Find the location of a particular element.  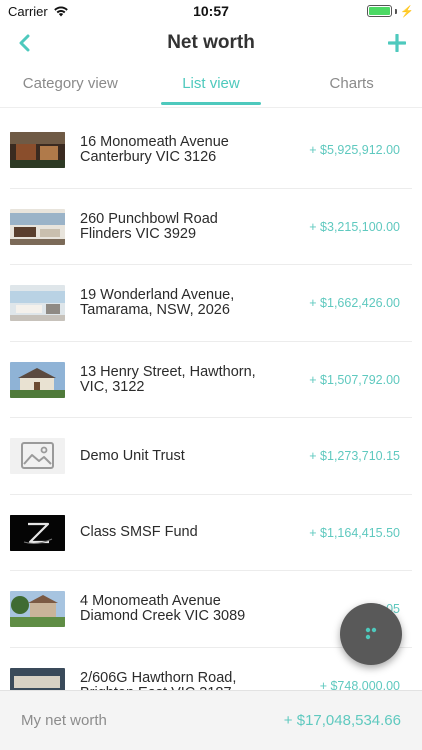

net-worth-footer: My net worth + $17,048,534.66 is located at coordinates (211, 720).